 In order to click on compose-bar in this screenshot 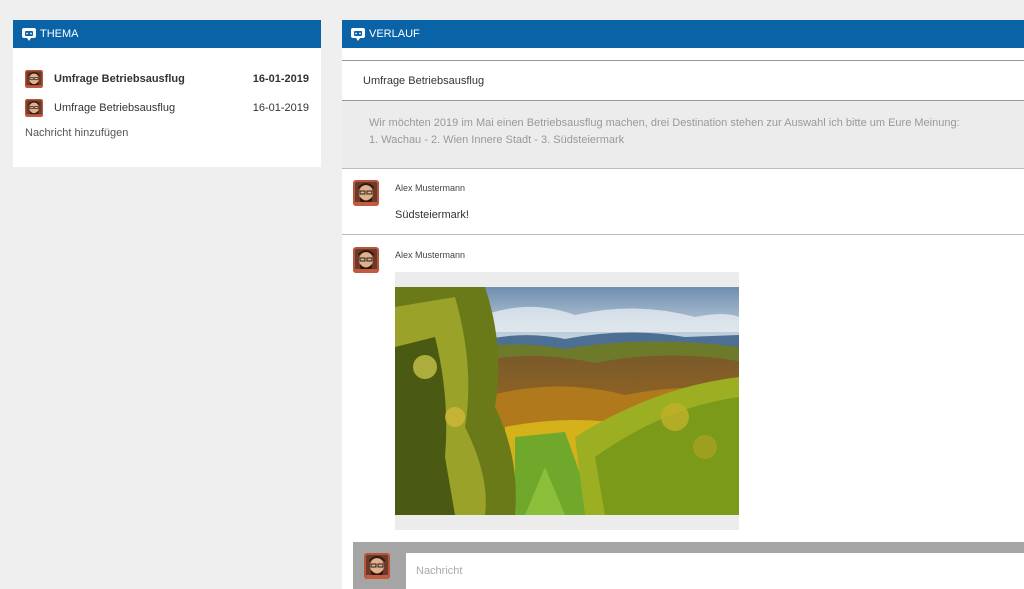, I will do `click(688, 565)`.